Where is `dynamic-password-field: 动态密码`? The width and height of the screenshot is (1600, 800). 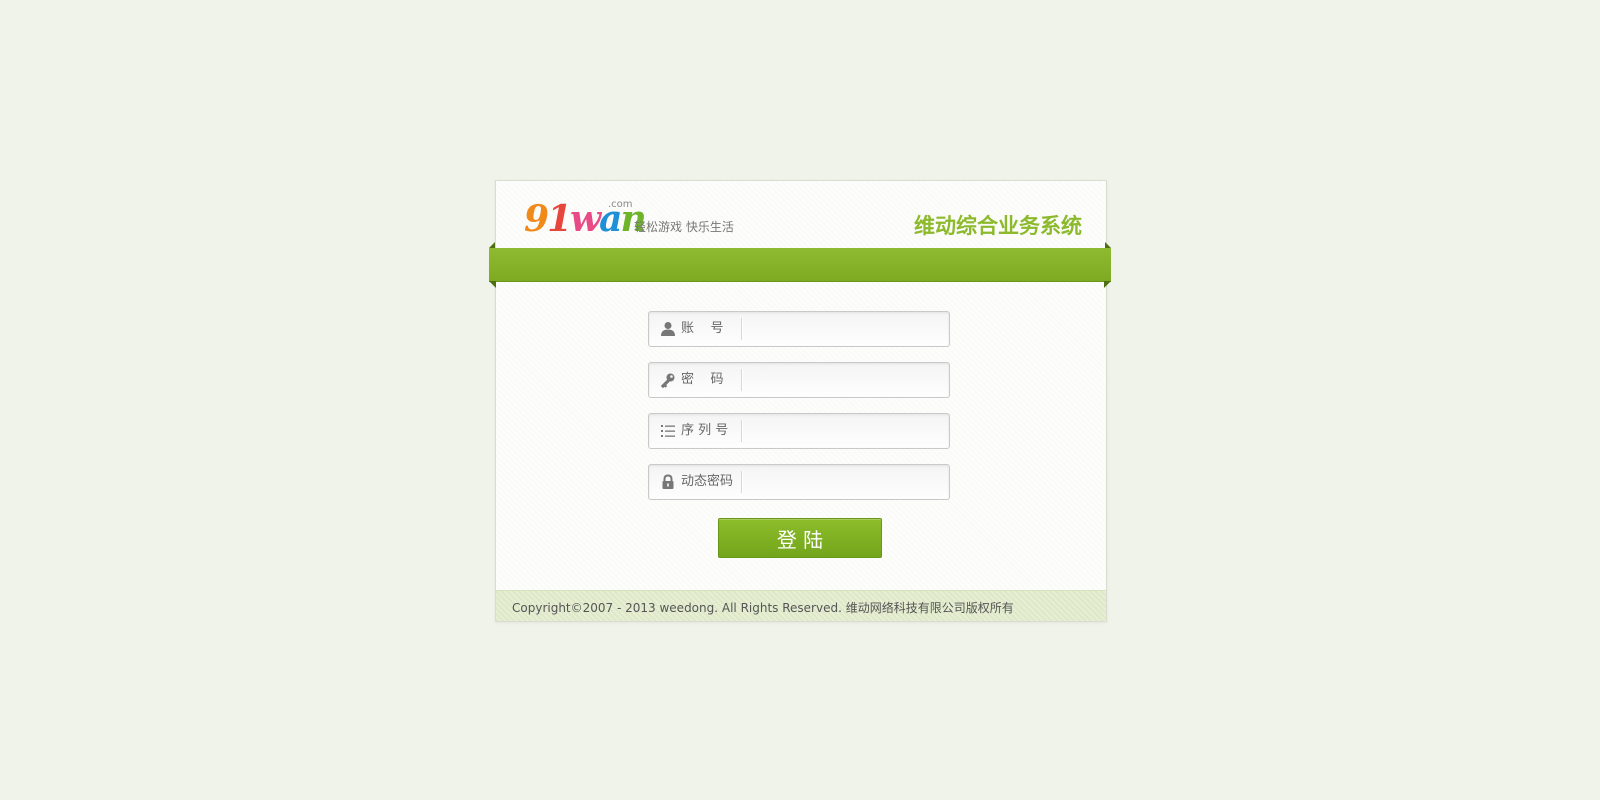 dynamic-password-field: 动态密码 is located at coordinates (799, 482).